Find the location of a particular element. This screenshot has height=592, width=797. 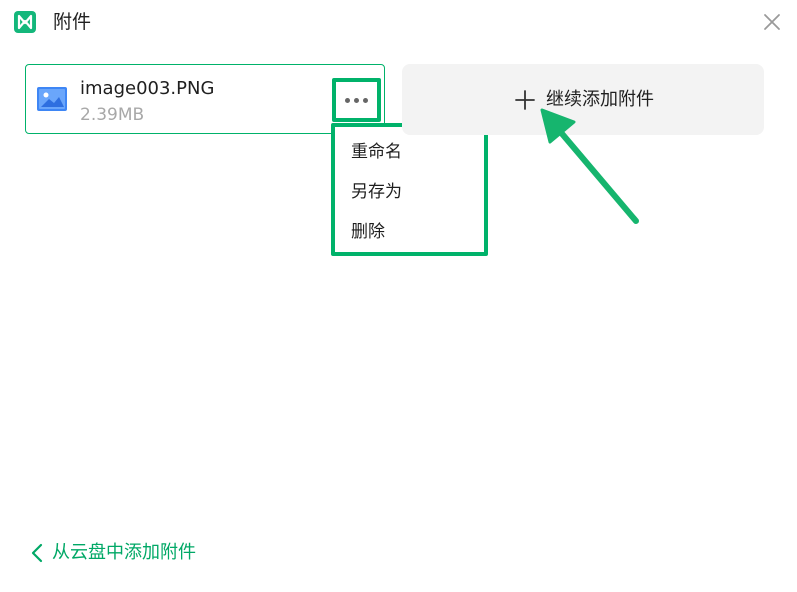

file-name: image003.PNG is located at coordinates (147, 88).